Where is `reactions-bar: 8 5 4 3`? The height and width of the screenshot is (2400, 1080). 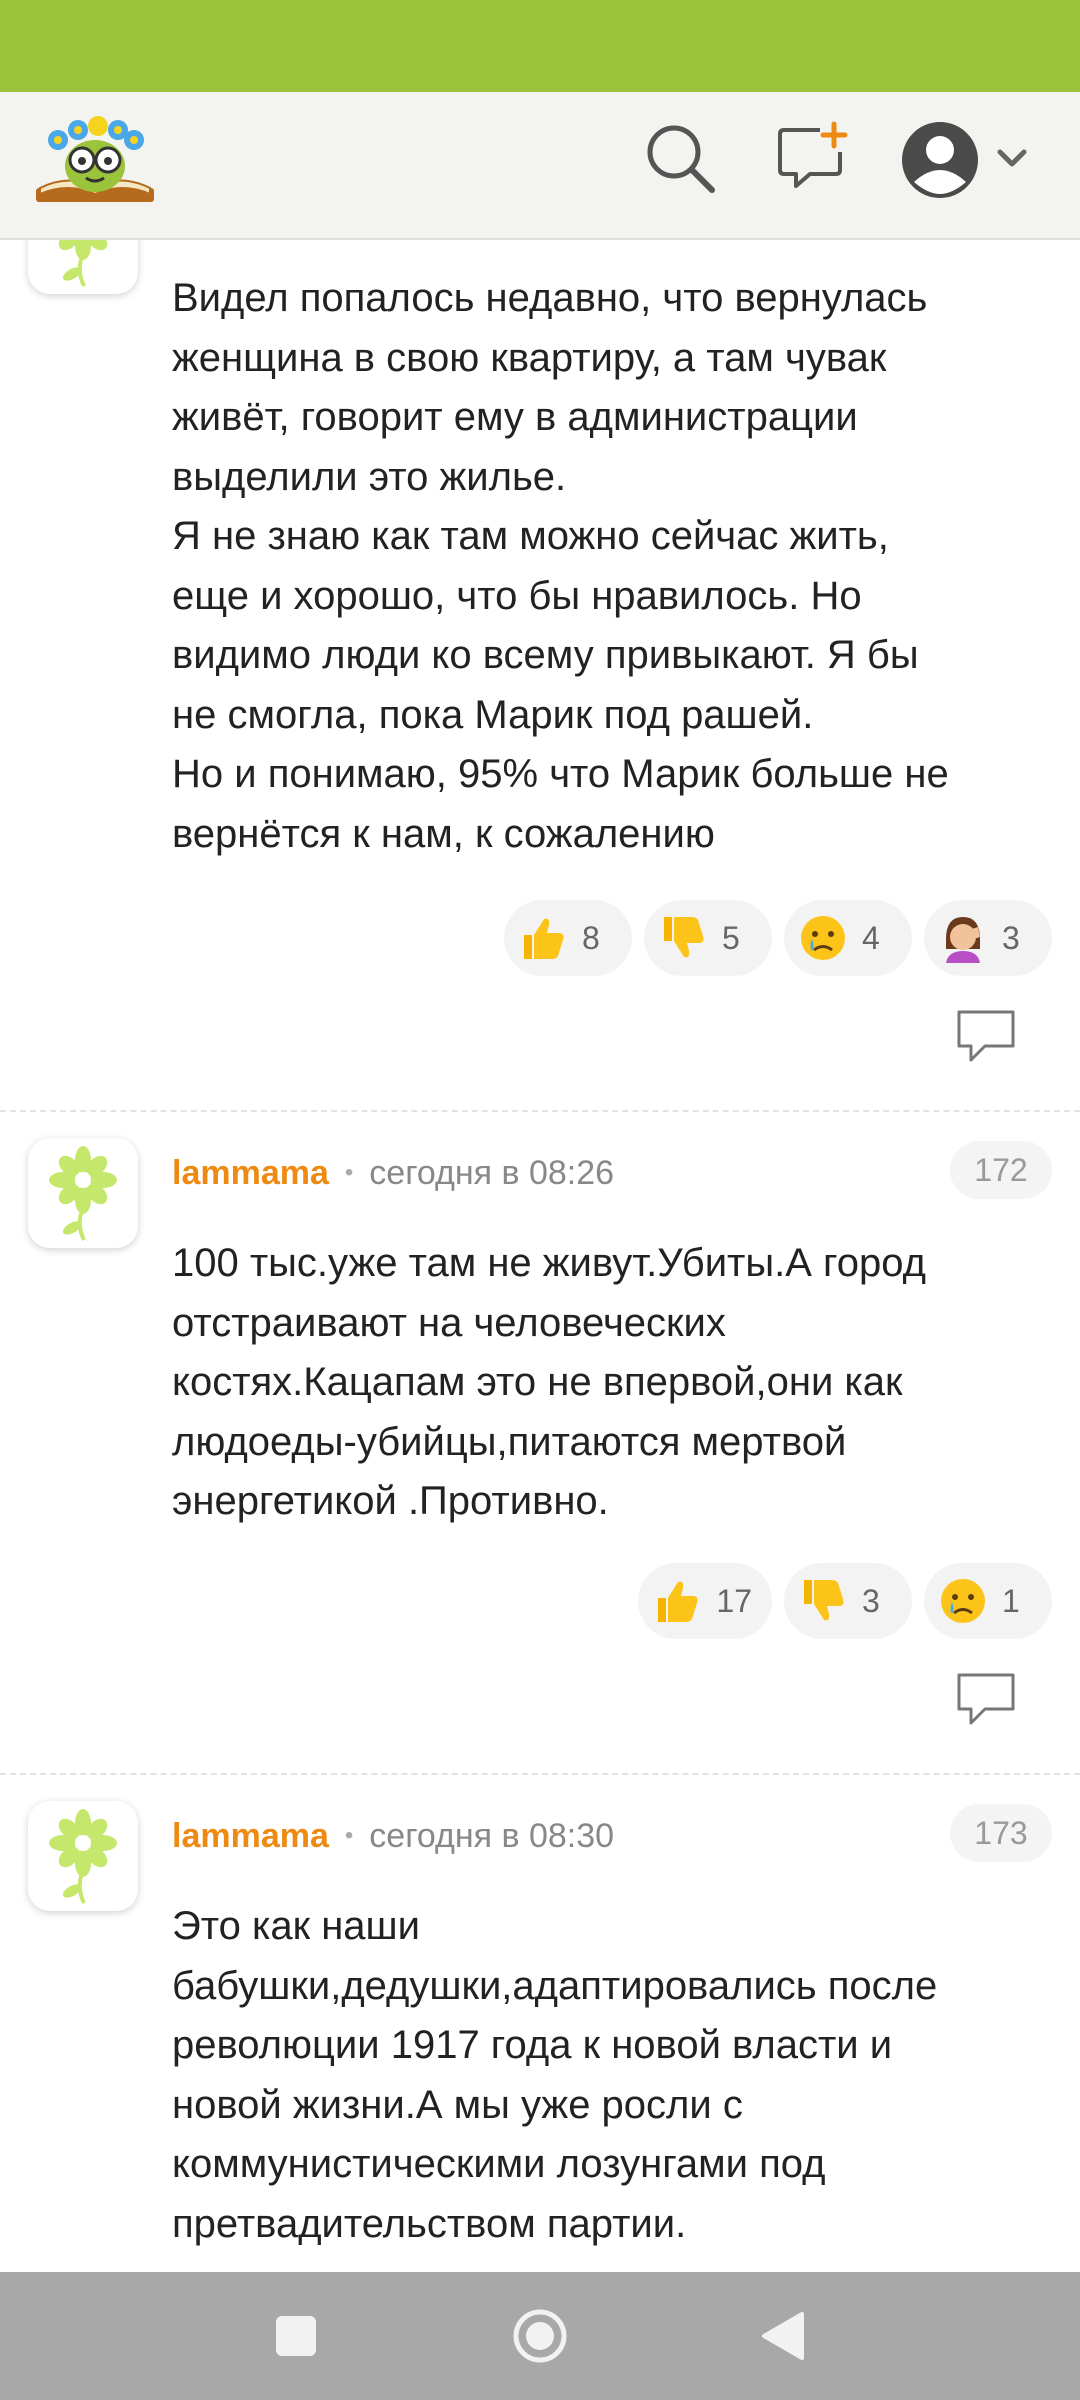 reactions-bar: 8 5 4 3 is located at coordinates (778, 938).